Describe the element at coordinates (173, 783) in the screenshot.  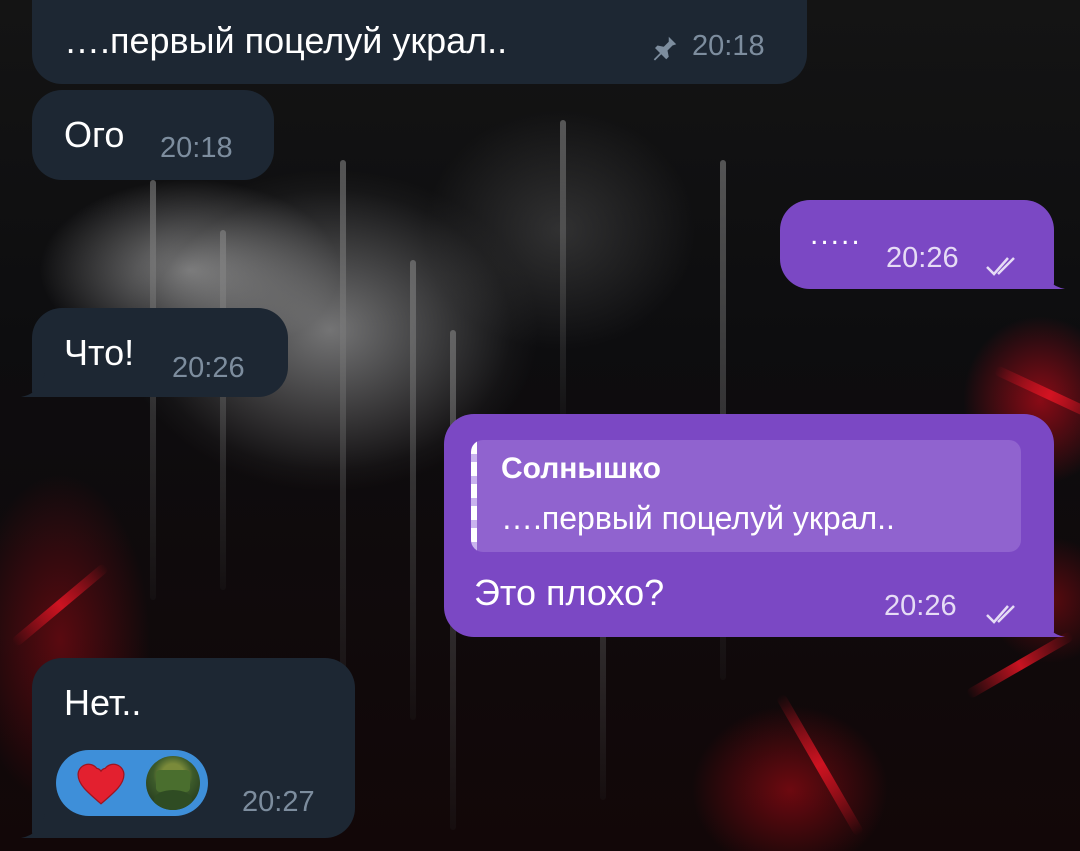
I see `reactor-avatar` at that location.